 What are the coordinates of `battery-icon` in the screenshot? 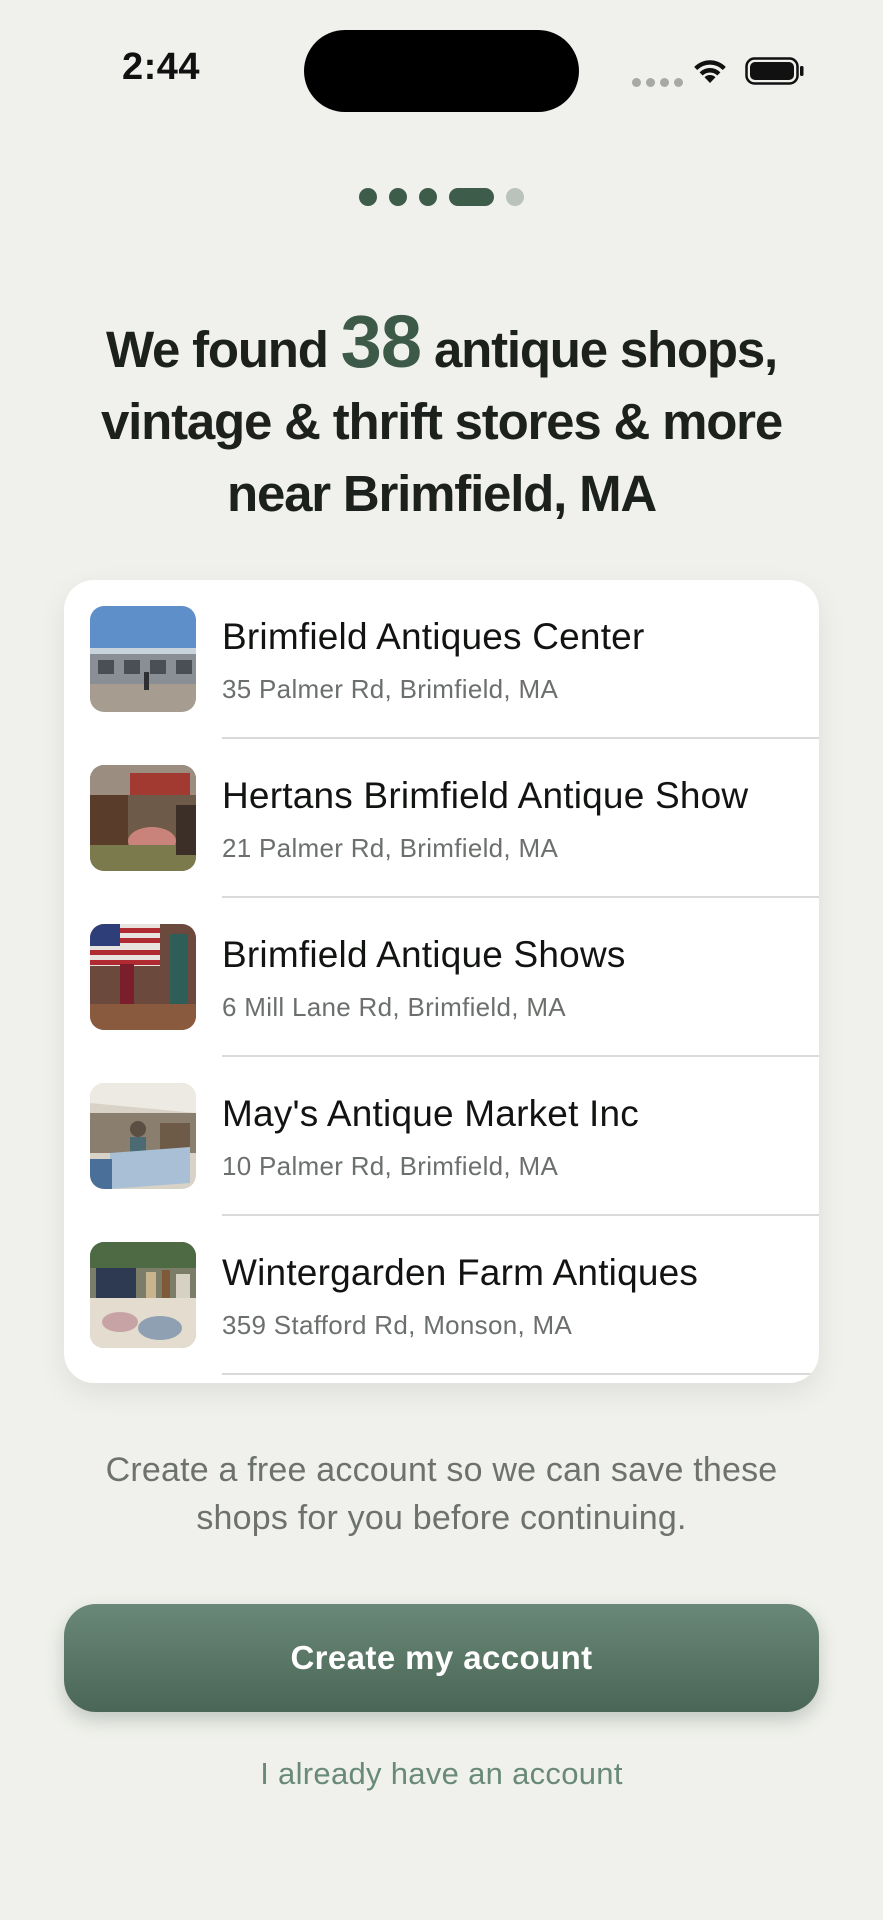 It's located at (774, 71).